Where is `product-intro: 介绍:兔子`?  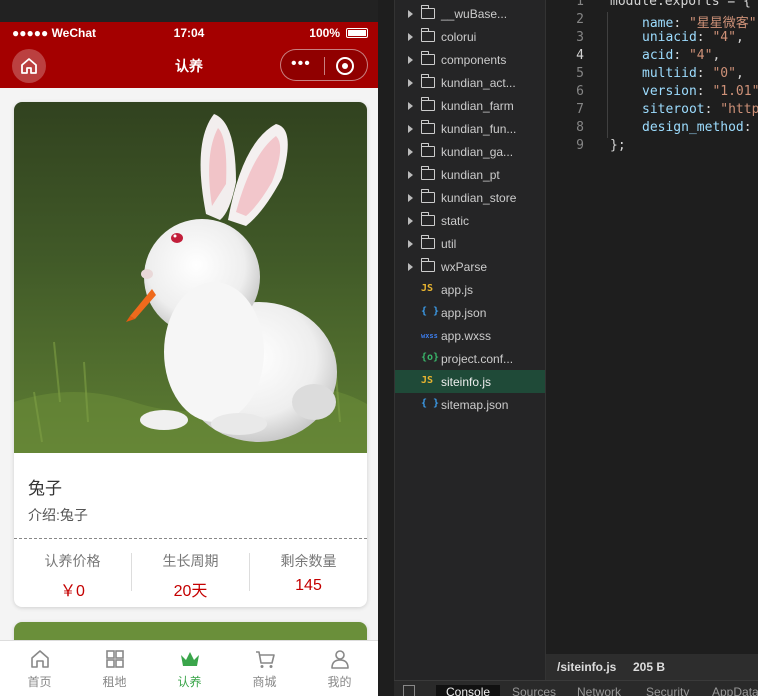
product-intro: 介绍:兔子 is located at coordinates (58, 515).